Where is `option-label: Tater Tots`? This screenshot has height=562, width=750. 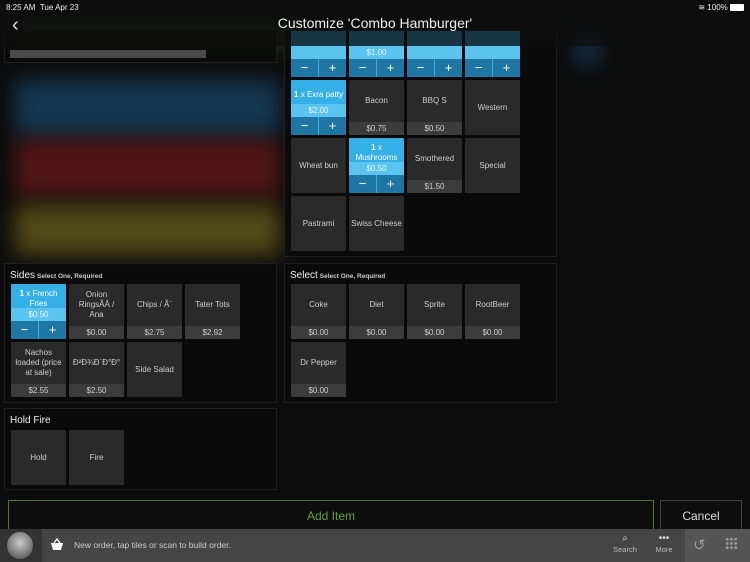 option-label: Tater Tots is located at coordinates (212, 305).